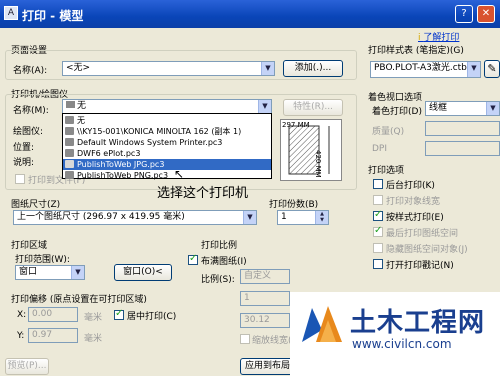 The width and height of the screenshot is (500, 376). What do you see at coordinates (93, 318) in the screenshot?
I see `offset-x-unit: 毫米` at bounding box center [93, 318].